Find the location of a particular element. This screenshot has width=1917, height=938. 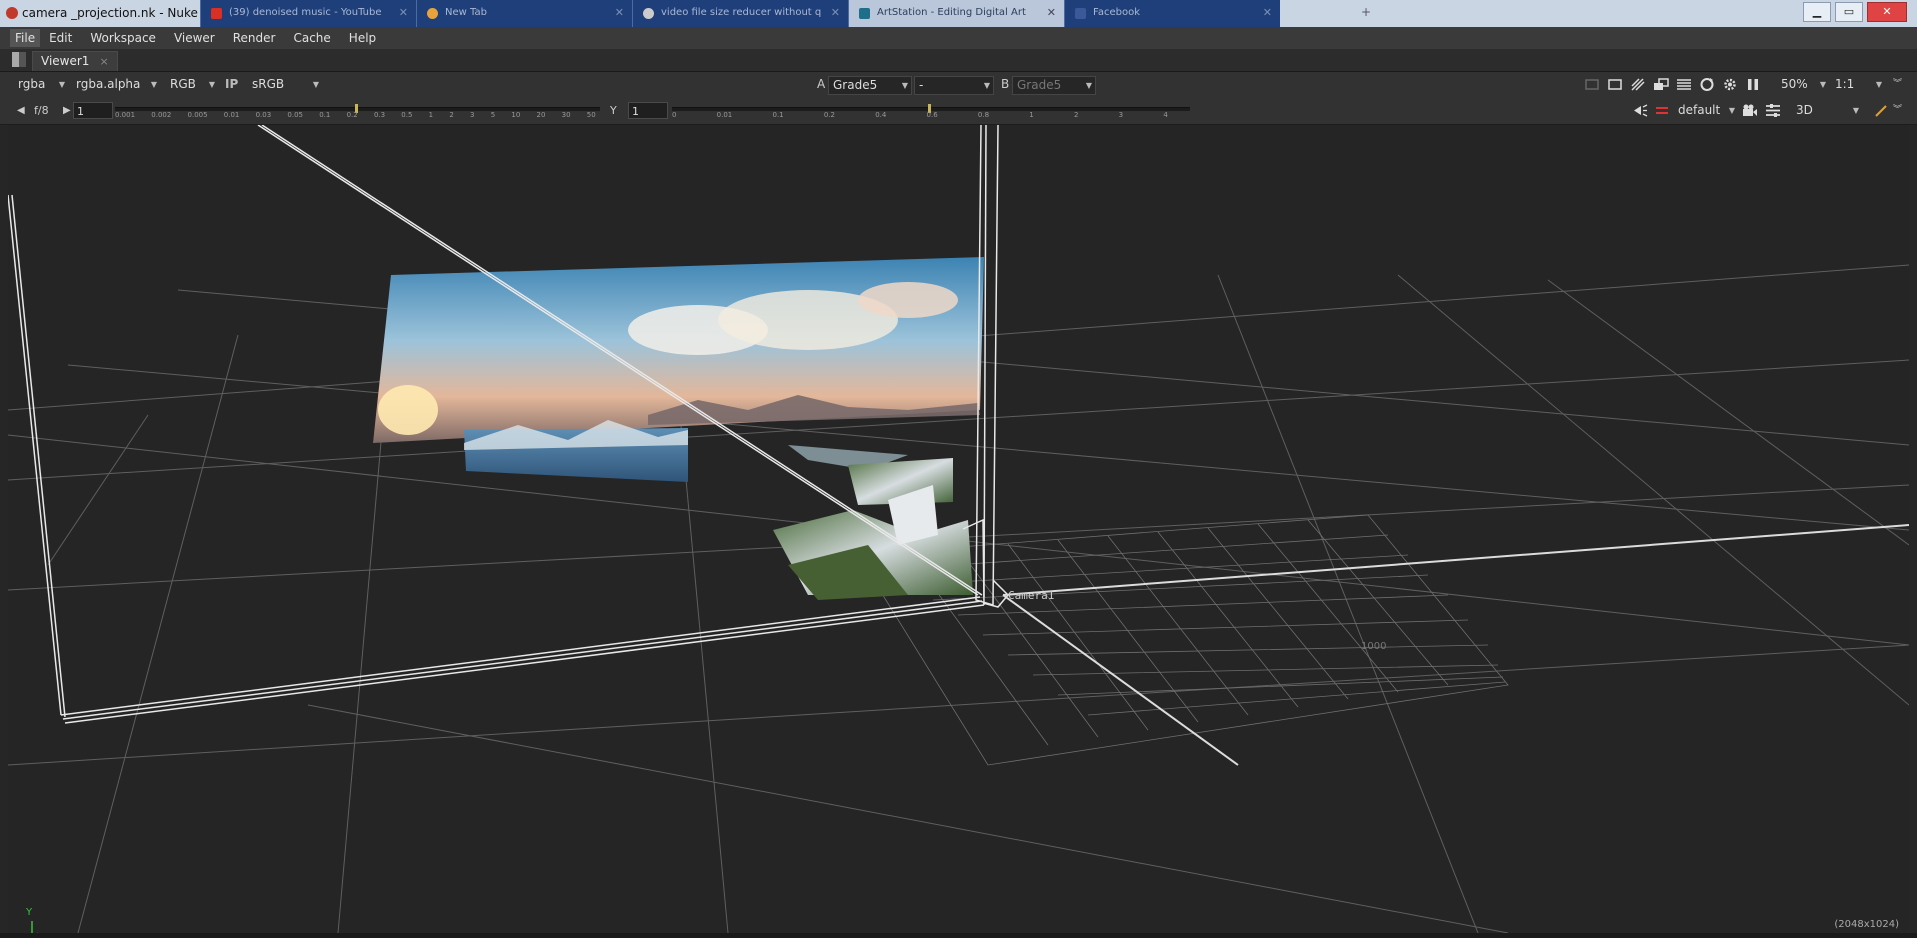

minimize-button: ▁ is located at coordinates (1817, 12).